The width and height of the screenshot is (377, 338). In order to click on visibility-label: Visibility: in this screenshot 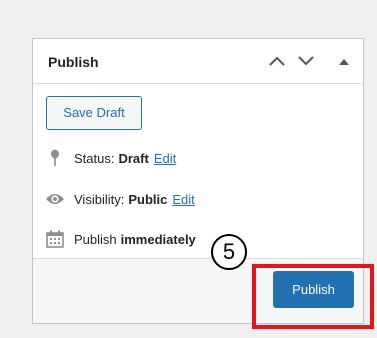, I will do `click(99, 199)`.